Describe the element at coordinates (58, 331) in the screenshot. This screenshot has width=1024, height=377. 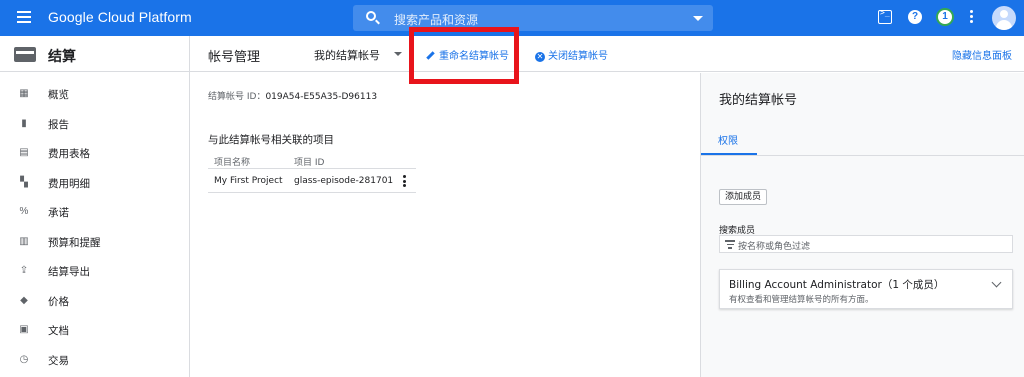
I see `sidebar-item-label: 文档` at that location.